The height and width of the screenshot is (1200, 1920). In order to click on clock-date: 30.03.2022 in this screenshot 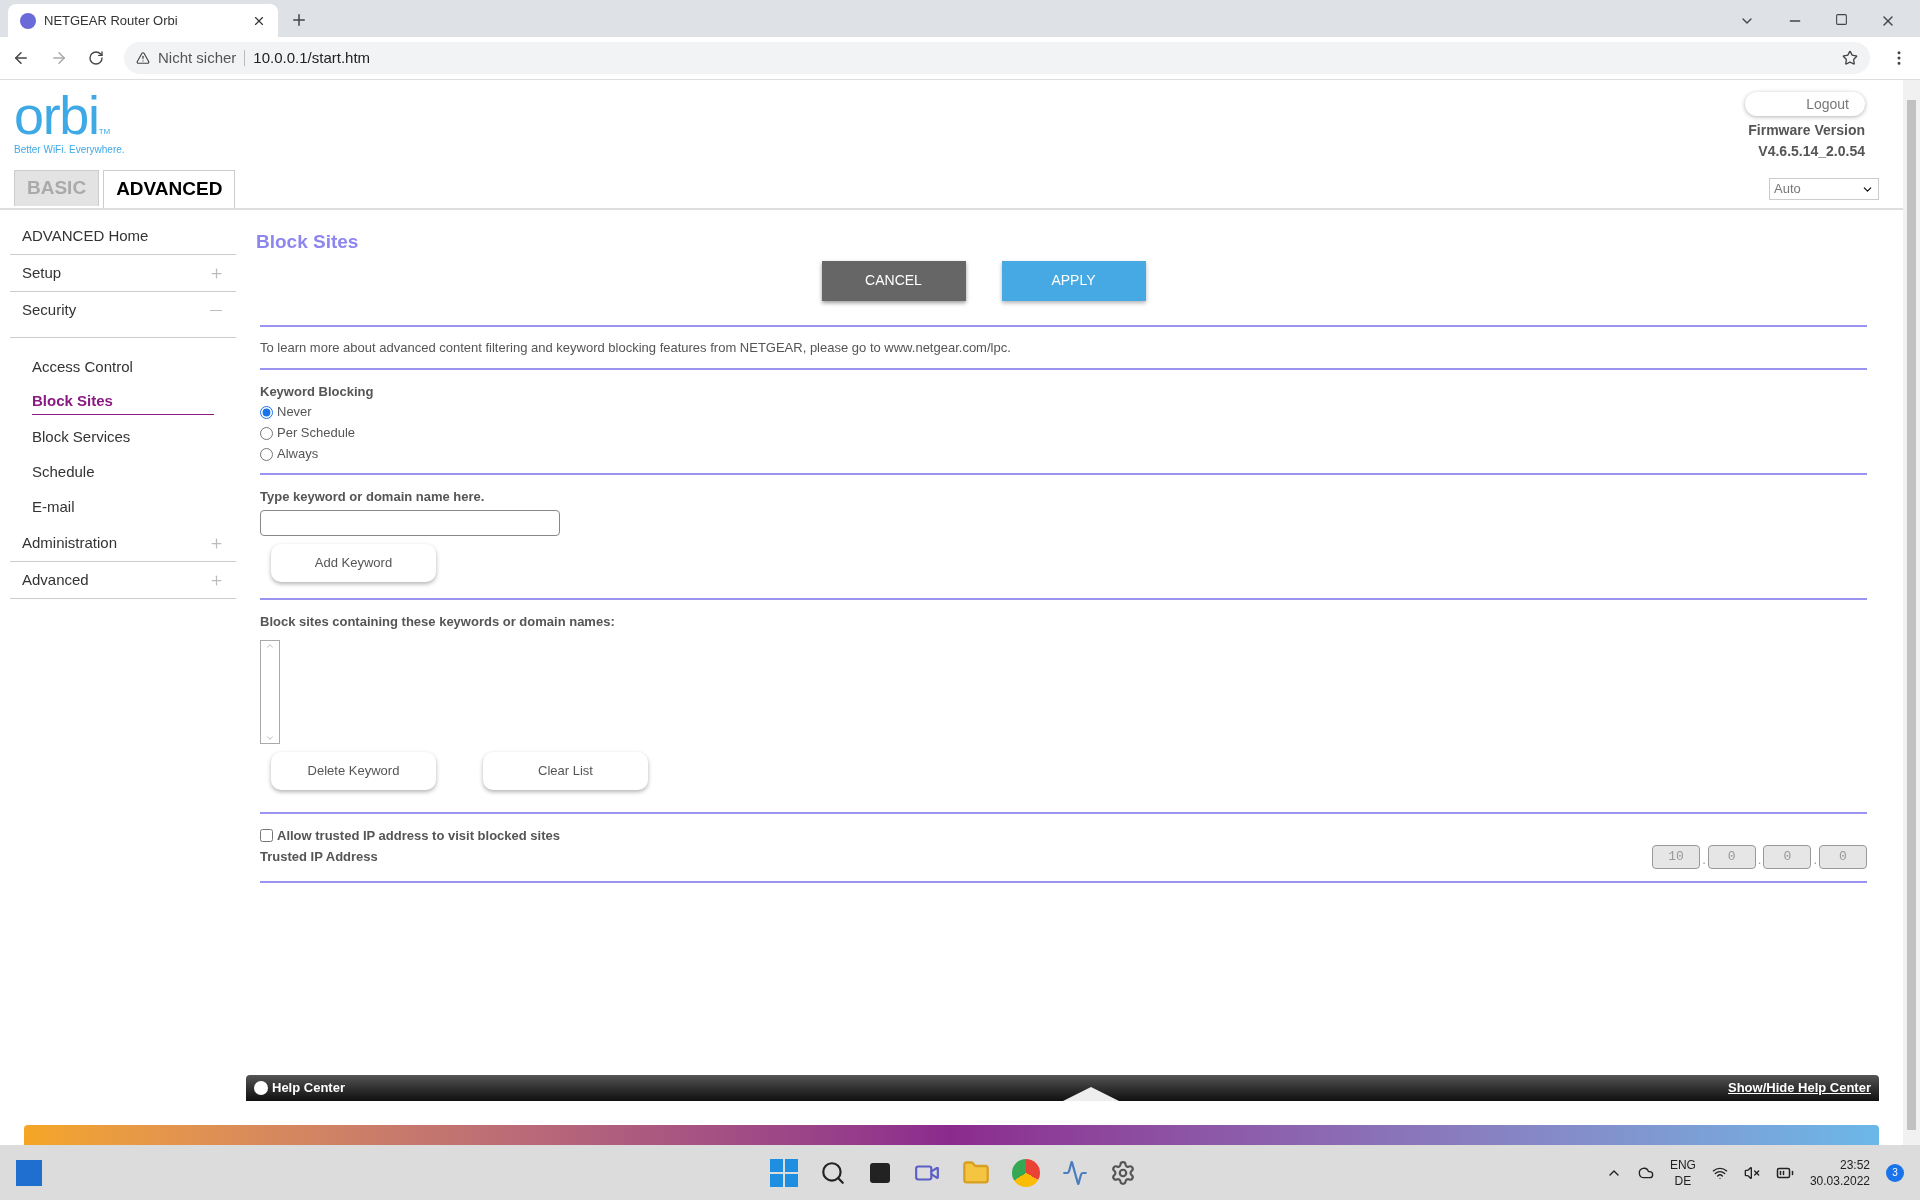, I will do `click(1839, 1180)`.